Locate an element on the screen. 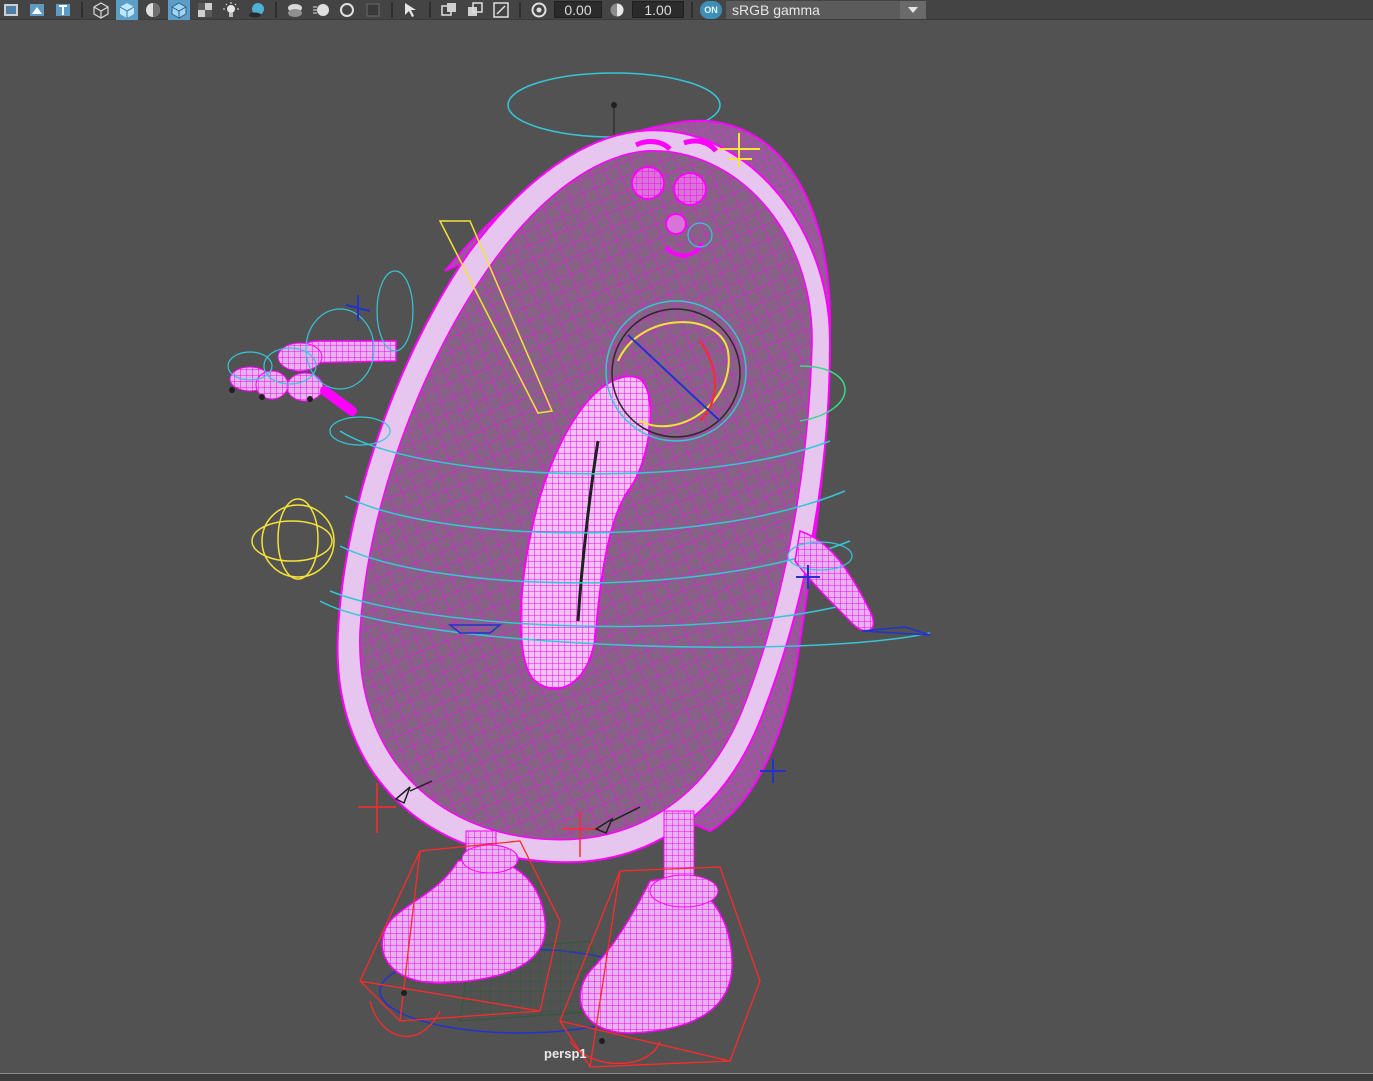 The height and width of the screenshot is (1081, 1373). shadows-icon is located at coordinates (257, 10).